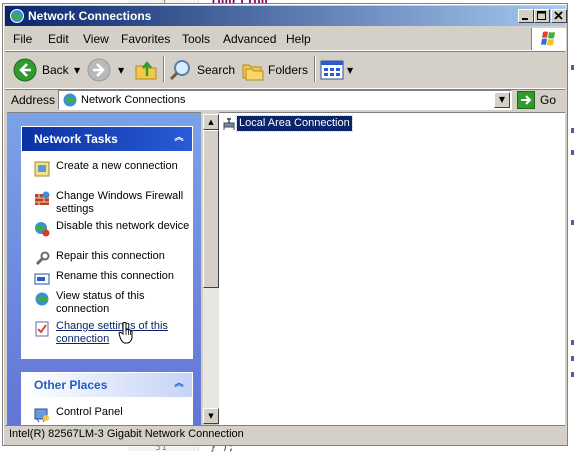 This screenshot has height=453, width=575. Describe the element at coordinates (42, 229) in the screenshot. I see `disable-network-icon` at that location.